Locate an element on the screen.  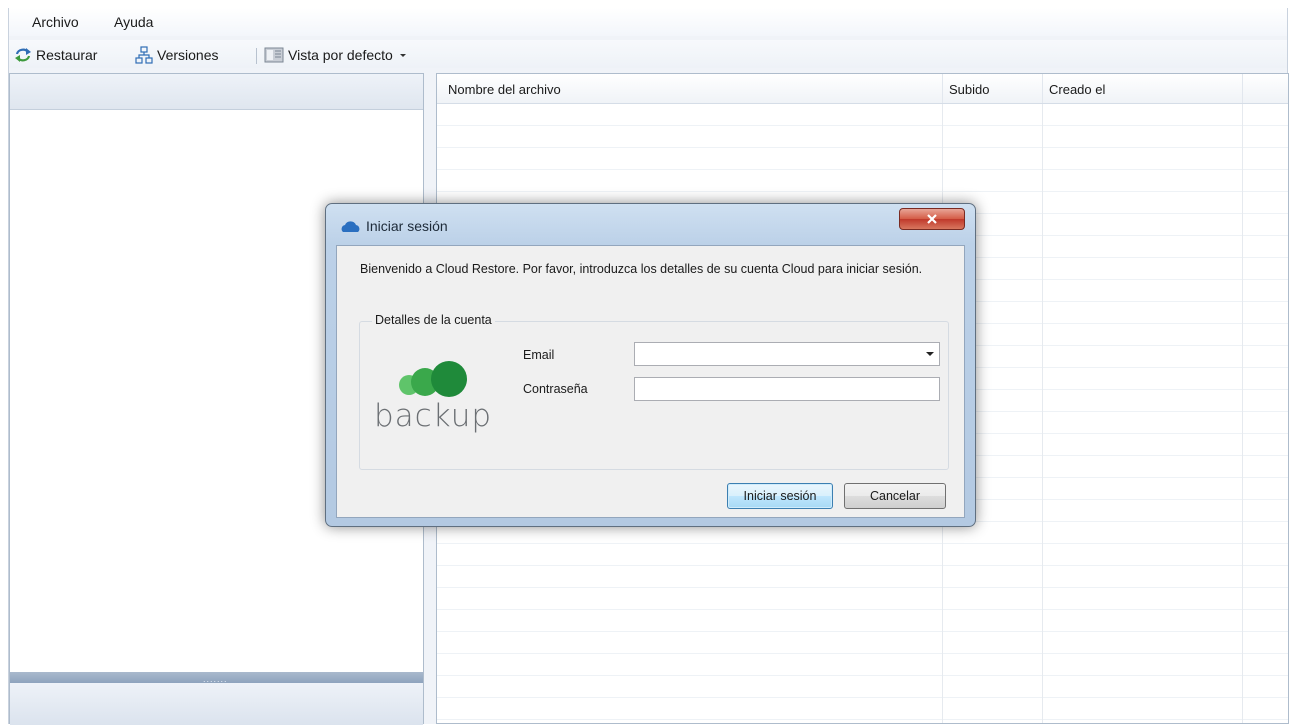
menu-archivo: Archivo is located at coordinates (55, 22).